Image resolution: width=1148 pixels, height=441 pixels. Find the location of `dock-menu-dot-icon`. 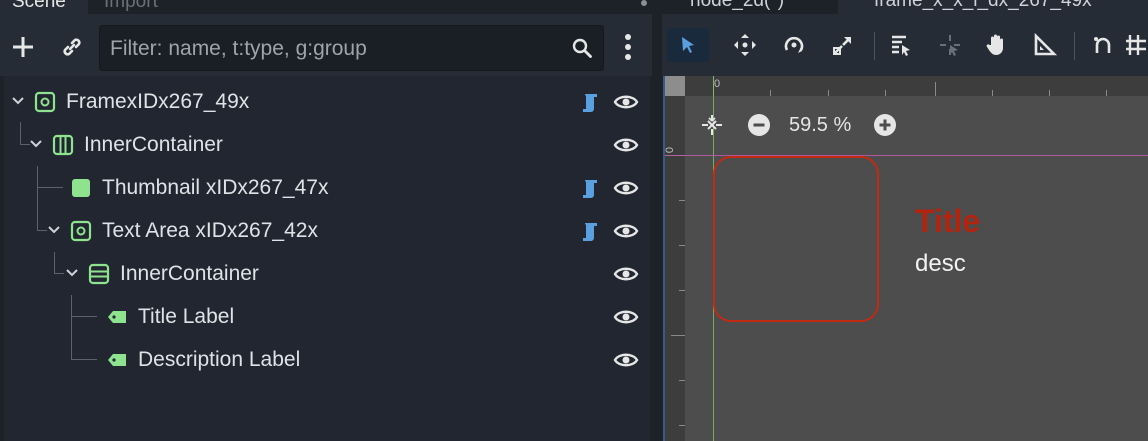

dock-menu-dot-icon is located at coordinates (644, 3).